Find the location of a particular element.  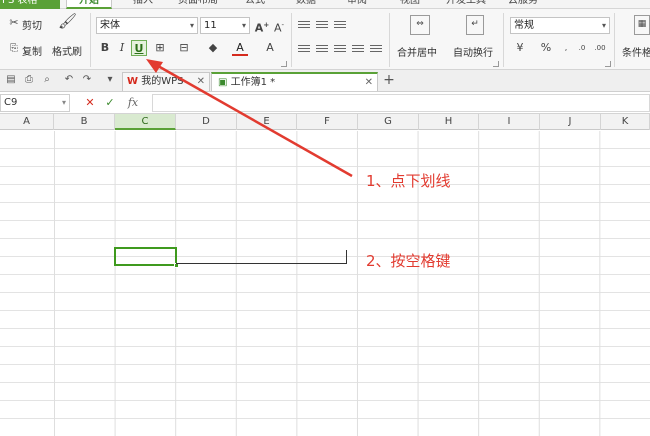

annotation-step2: 2、按空格键 is located at coordinates (408, 261).